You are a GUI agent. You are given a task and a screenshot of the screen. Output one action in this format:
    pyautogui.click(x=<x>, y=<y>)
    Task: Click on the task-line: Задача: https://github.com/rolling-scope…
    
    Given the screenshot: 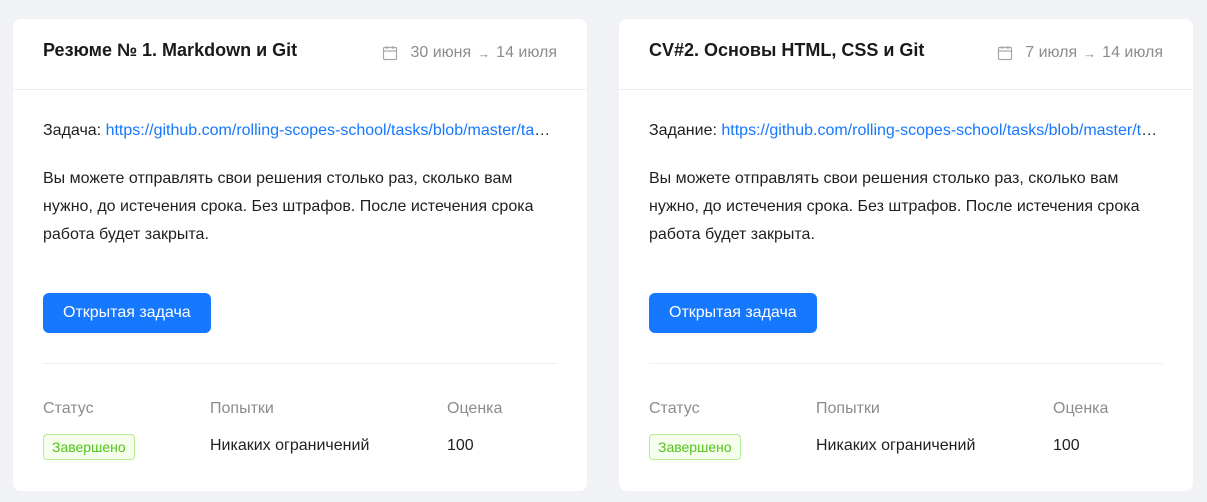 What is the action you would take?
    pyautogui.click(x=300, y=131)
    